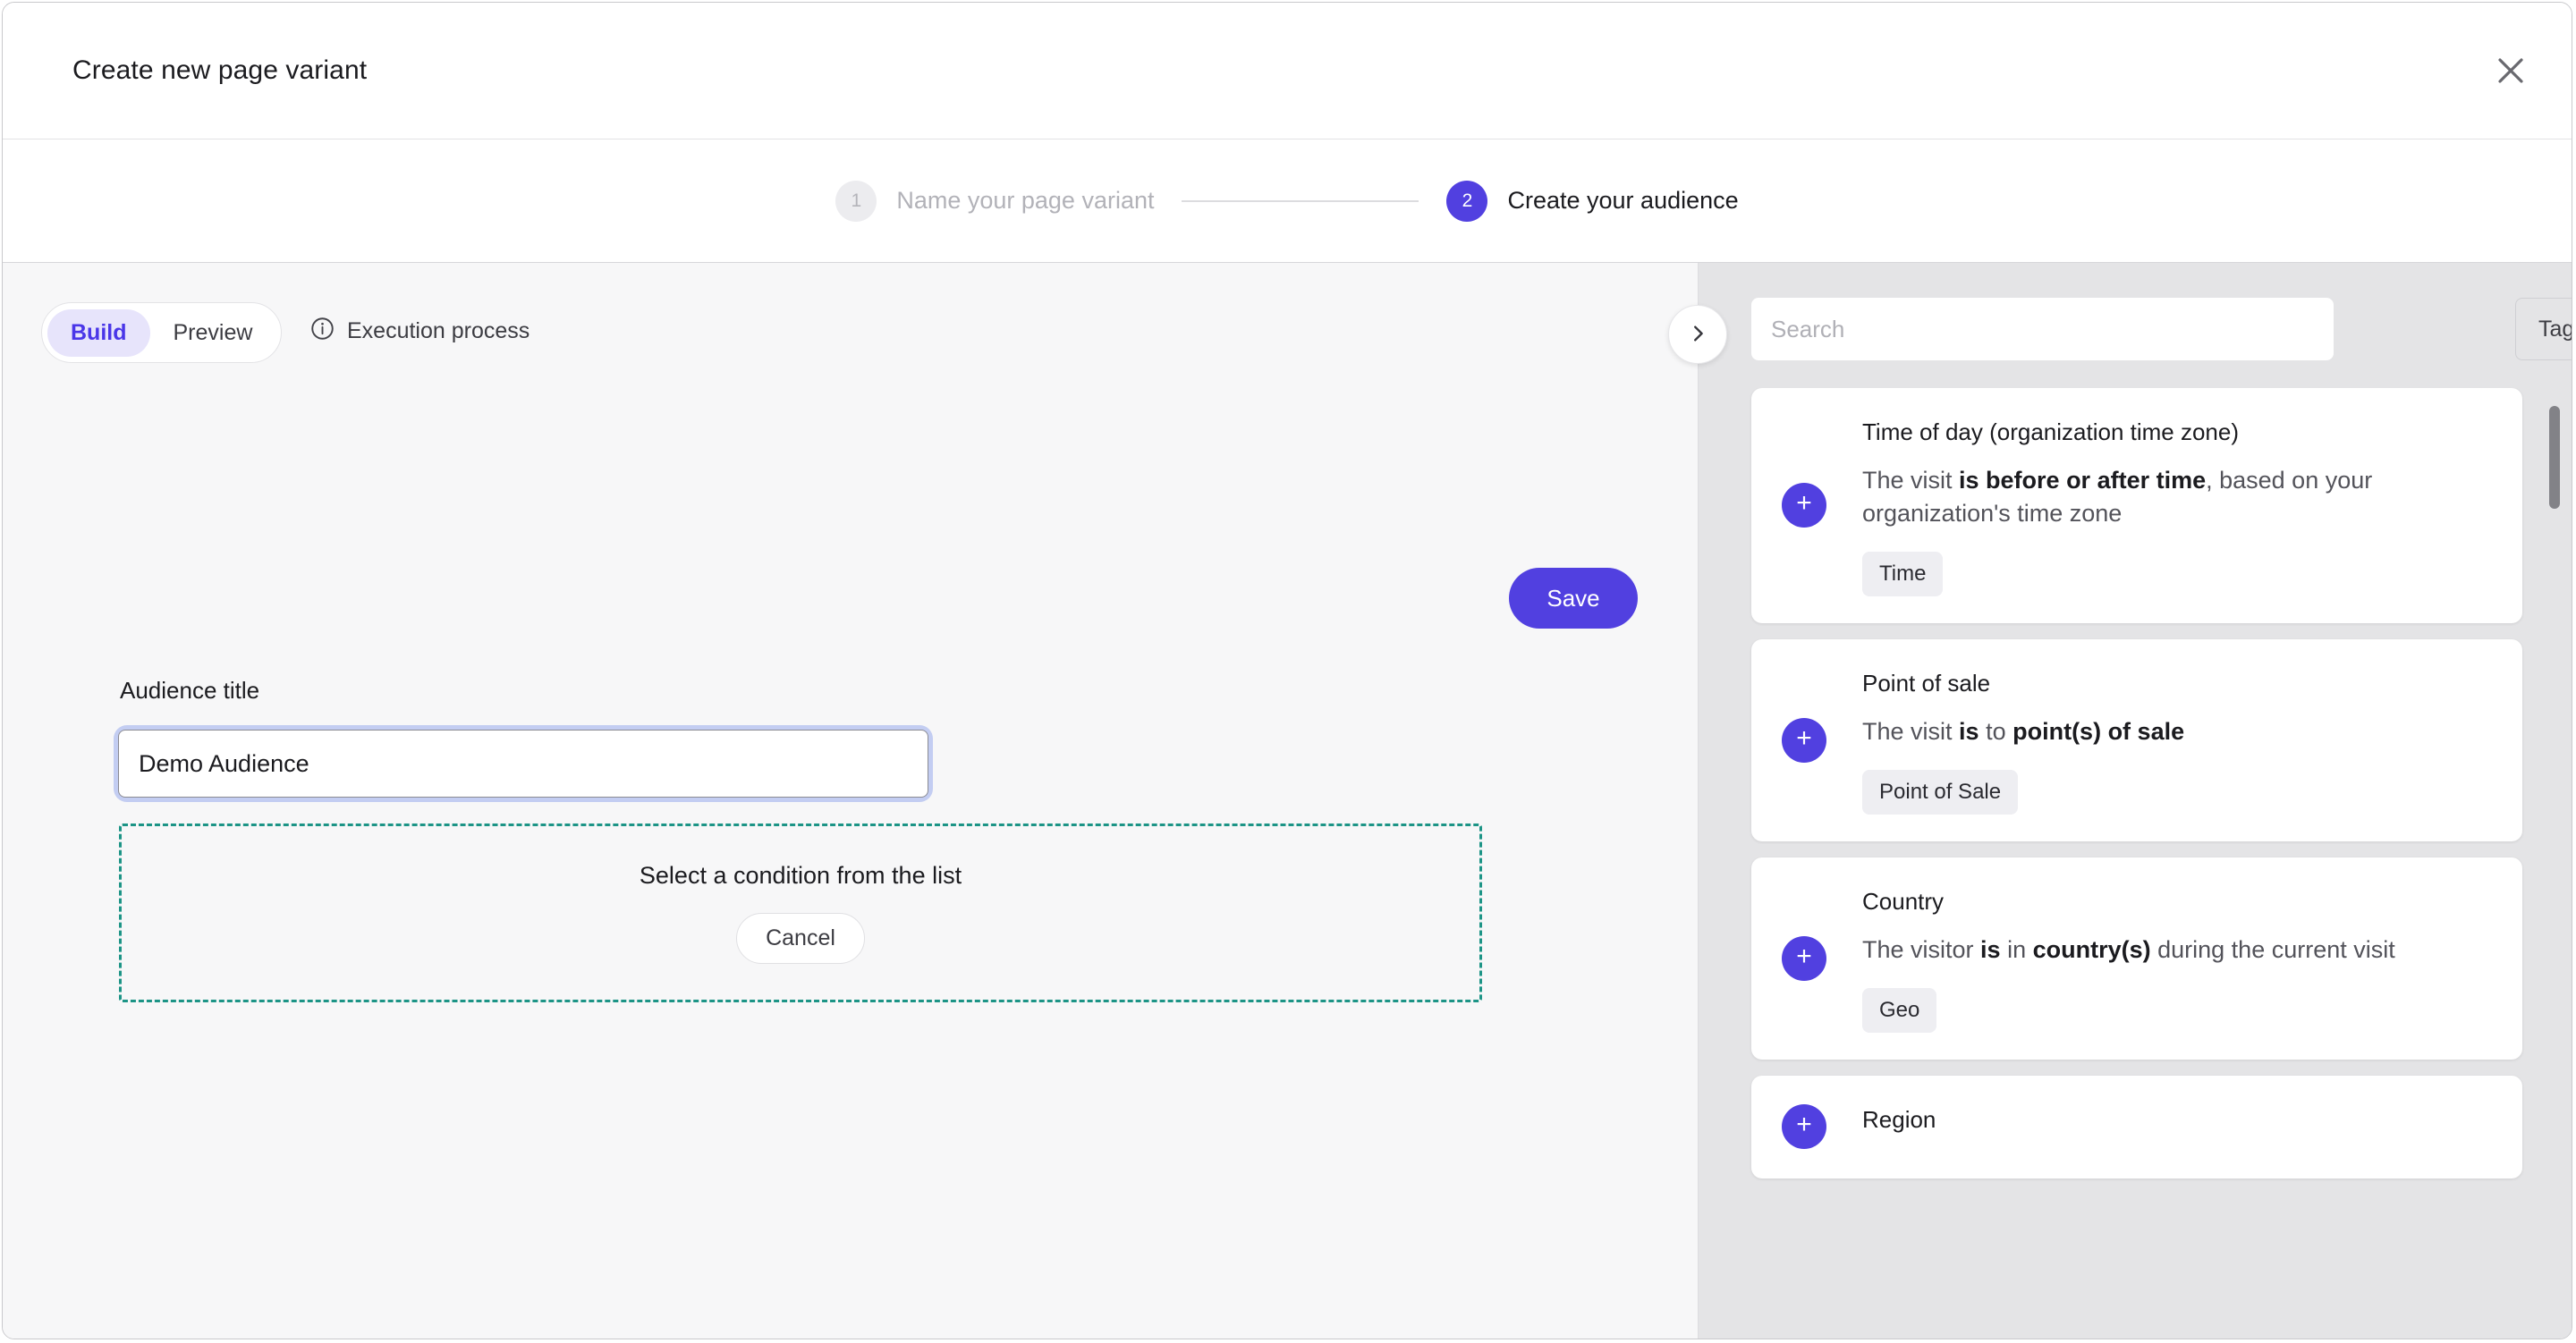  I want to click on save-button: Save, so click(1573, 599).